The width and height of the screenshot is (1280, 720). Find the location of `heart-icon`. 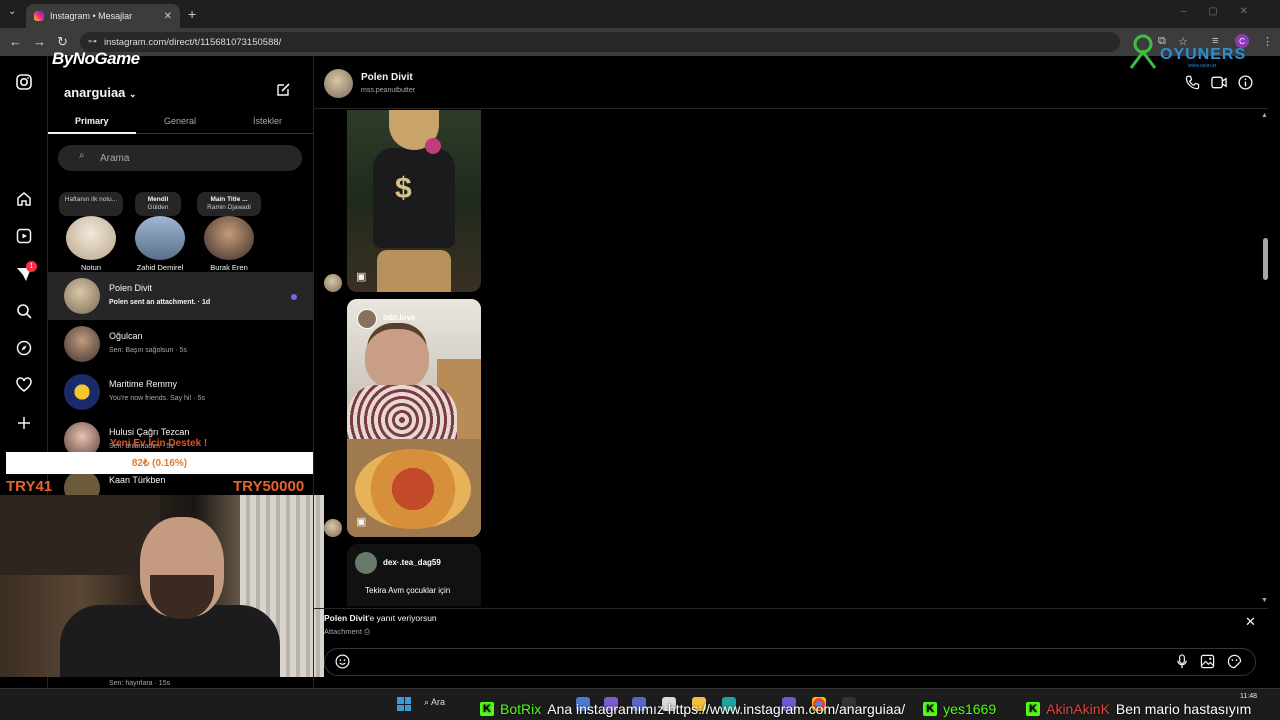

heart-icon is located at coordinates (24, 385).